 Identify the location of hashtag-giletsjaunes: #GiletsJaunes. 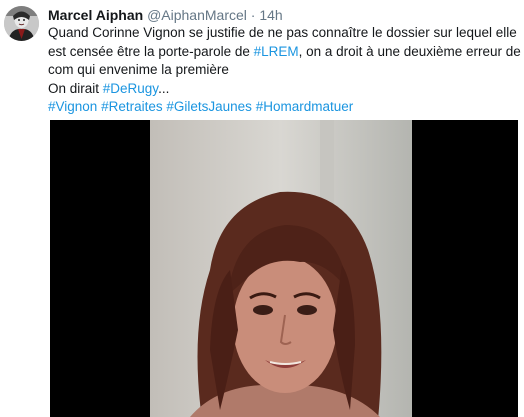
(209, 106).